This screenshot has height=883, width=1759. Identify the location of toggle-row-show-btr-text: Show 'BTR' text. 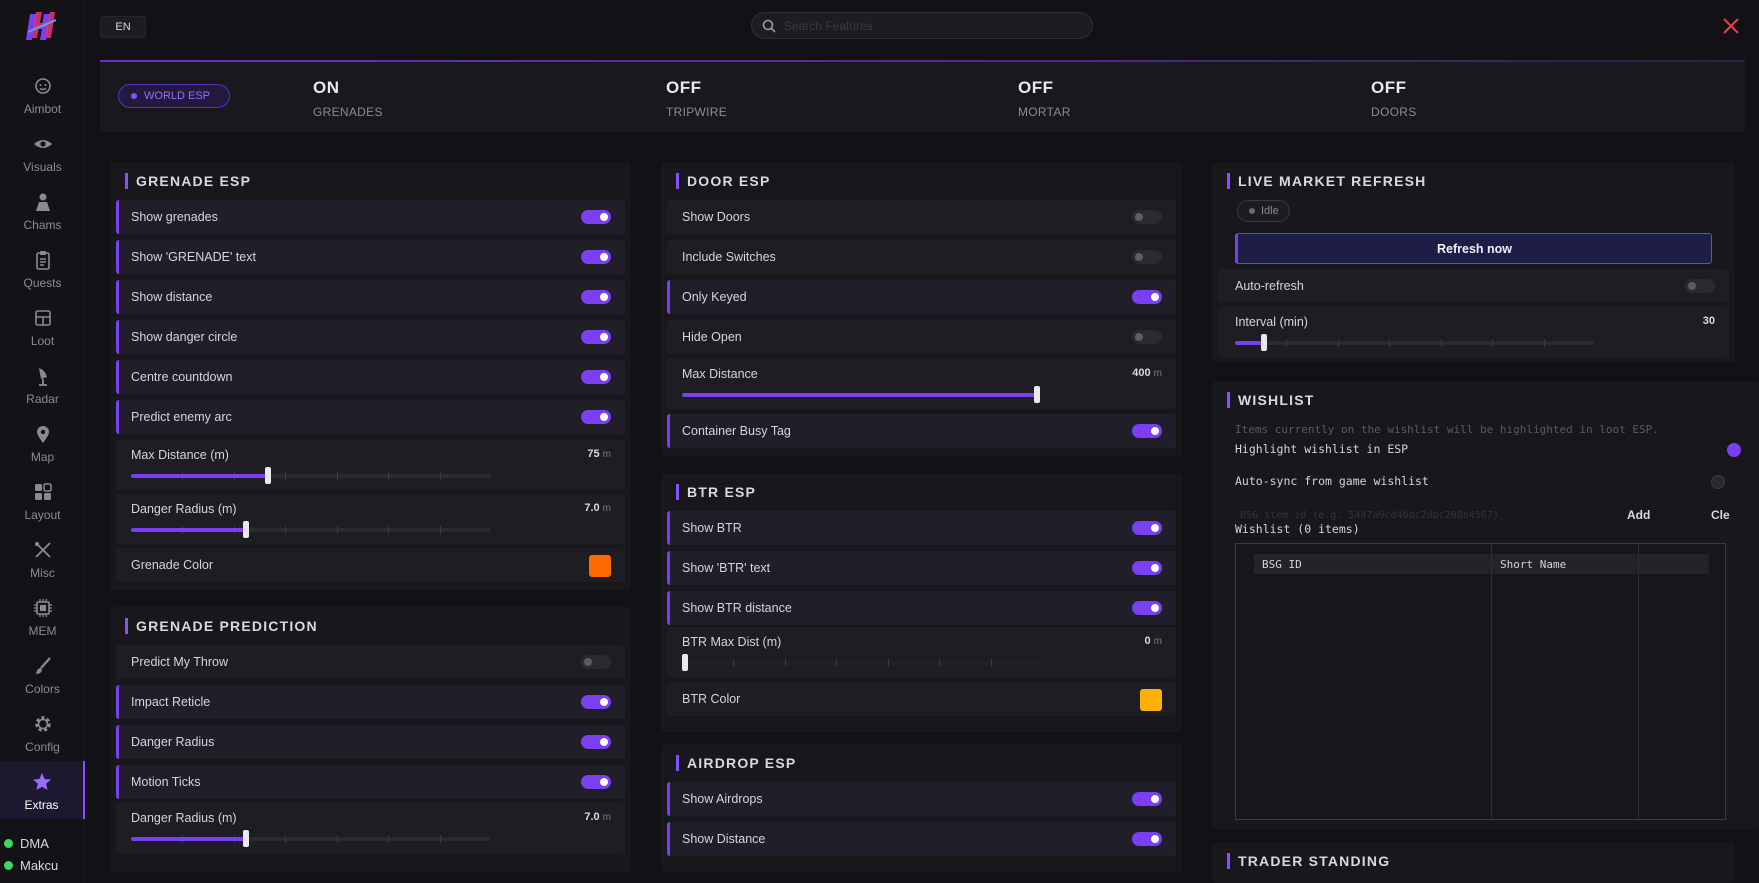
(921, 568).